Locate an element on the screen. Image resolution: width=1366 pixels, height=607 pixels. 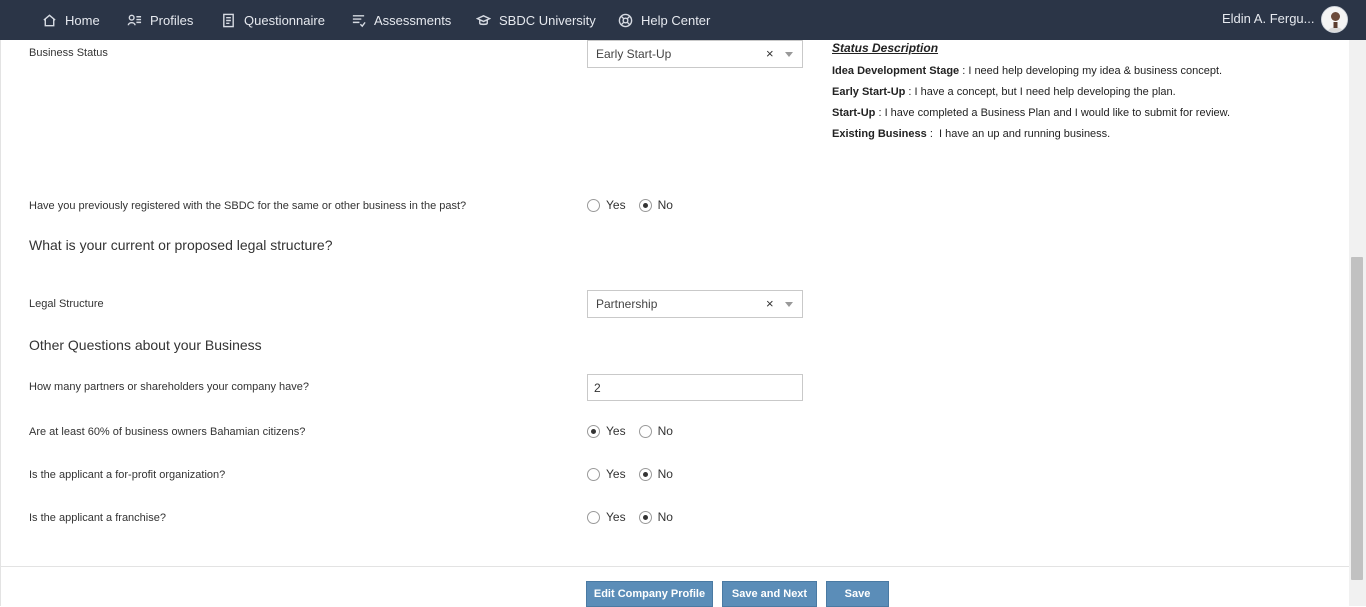
vertical-scrollbar is located at coordinates (1357, 323).